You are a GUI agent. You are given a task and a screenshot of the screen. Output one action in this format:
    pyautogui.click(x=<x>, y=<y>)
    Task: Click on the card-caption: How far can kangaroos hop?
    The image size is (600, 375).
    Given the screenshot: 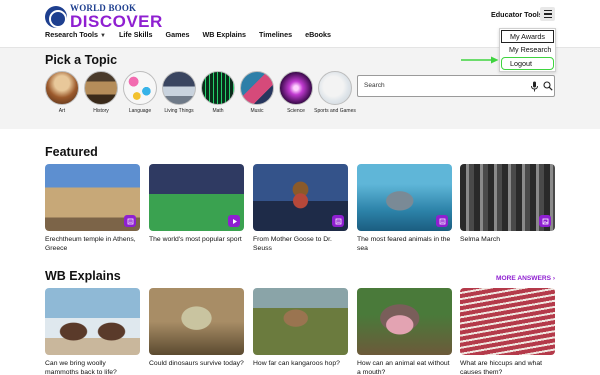 What is the action you would take?
    pyautogui.click(x=296, y=363)
    